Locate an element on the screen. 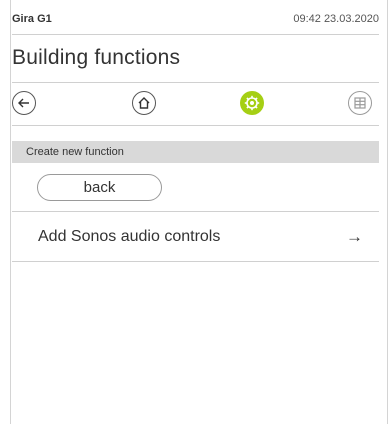  rooms-grid-button is located at coordinates (360, 103).